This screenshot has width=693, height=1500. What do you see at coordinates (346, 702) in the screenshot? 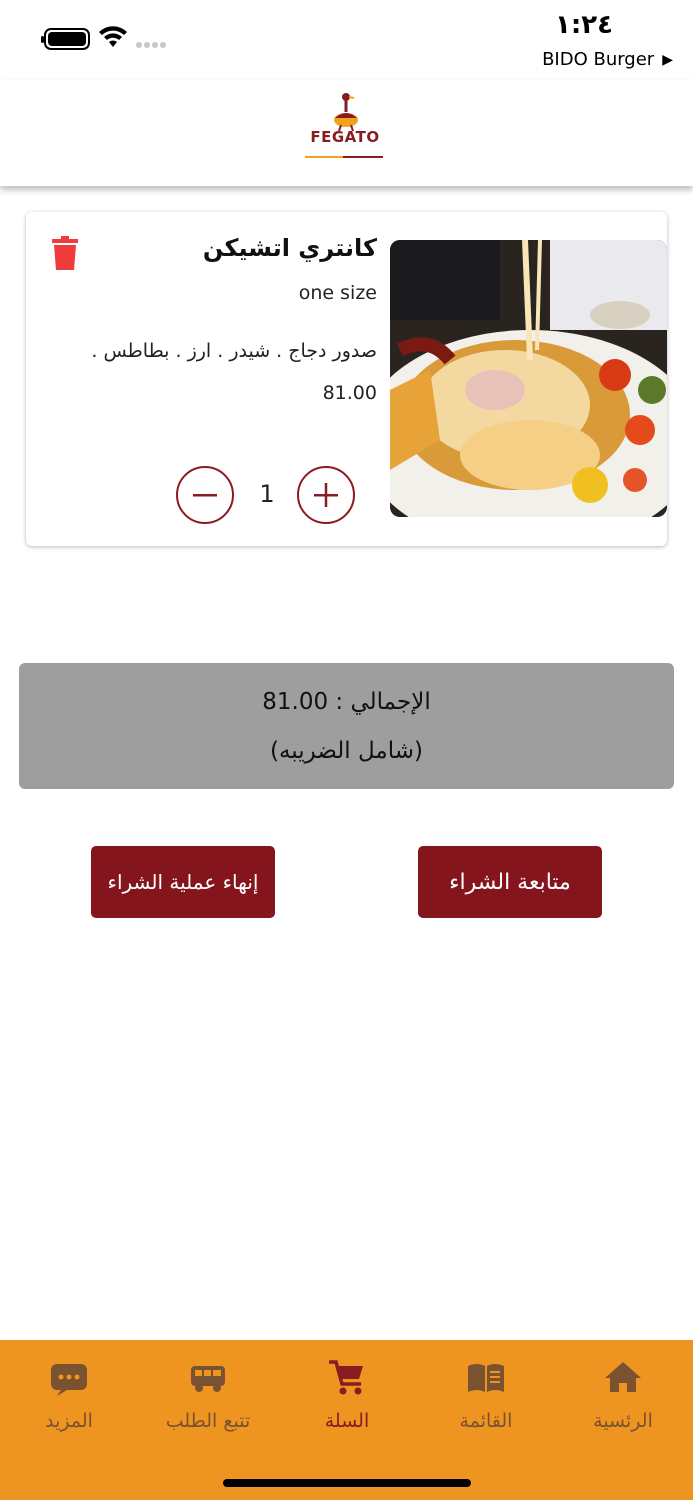
I see `total-amount: الإجمالي : 81.00` at bounding box center [346, 702].